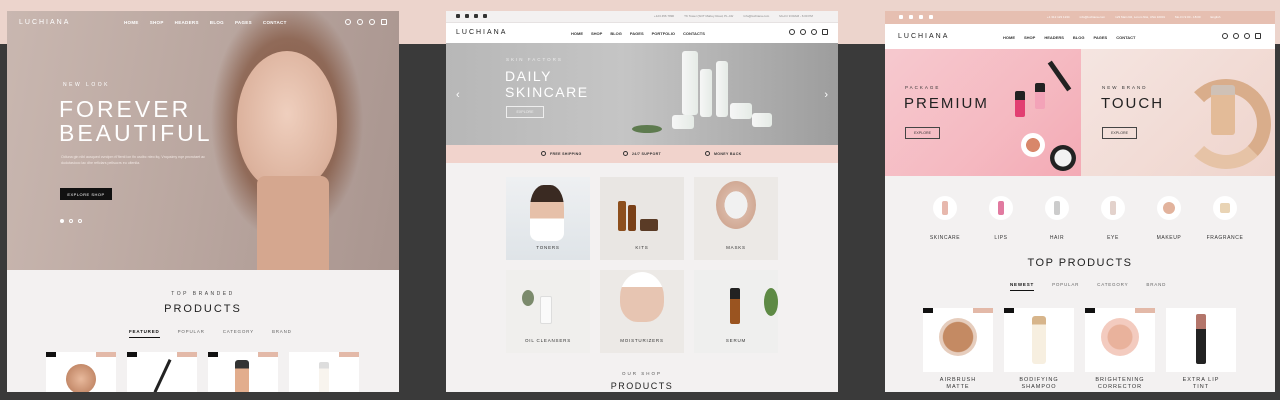 The width and height of the screenshot is (1280, 400). Describe the element at coordinates (1169, 220) in the screenshot. I see `category-makeup: MAKEUP` at that location.